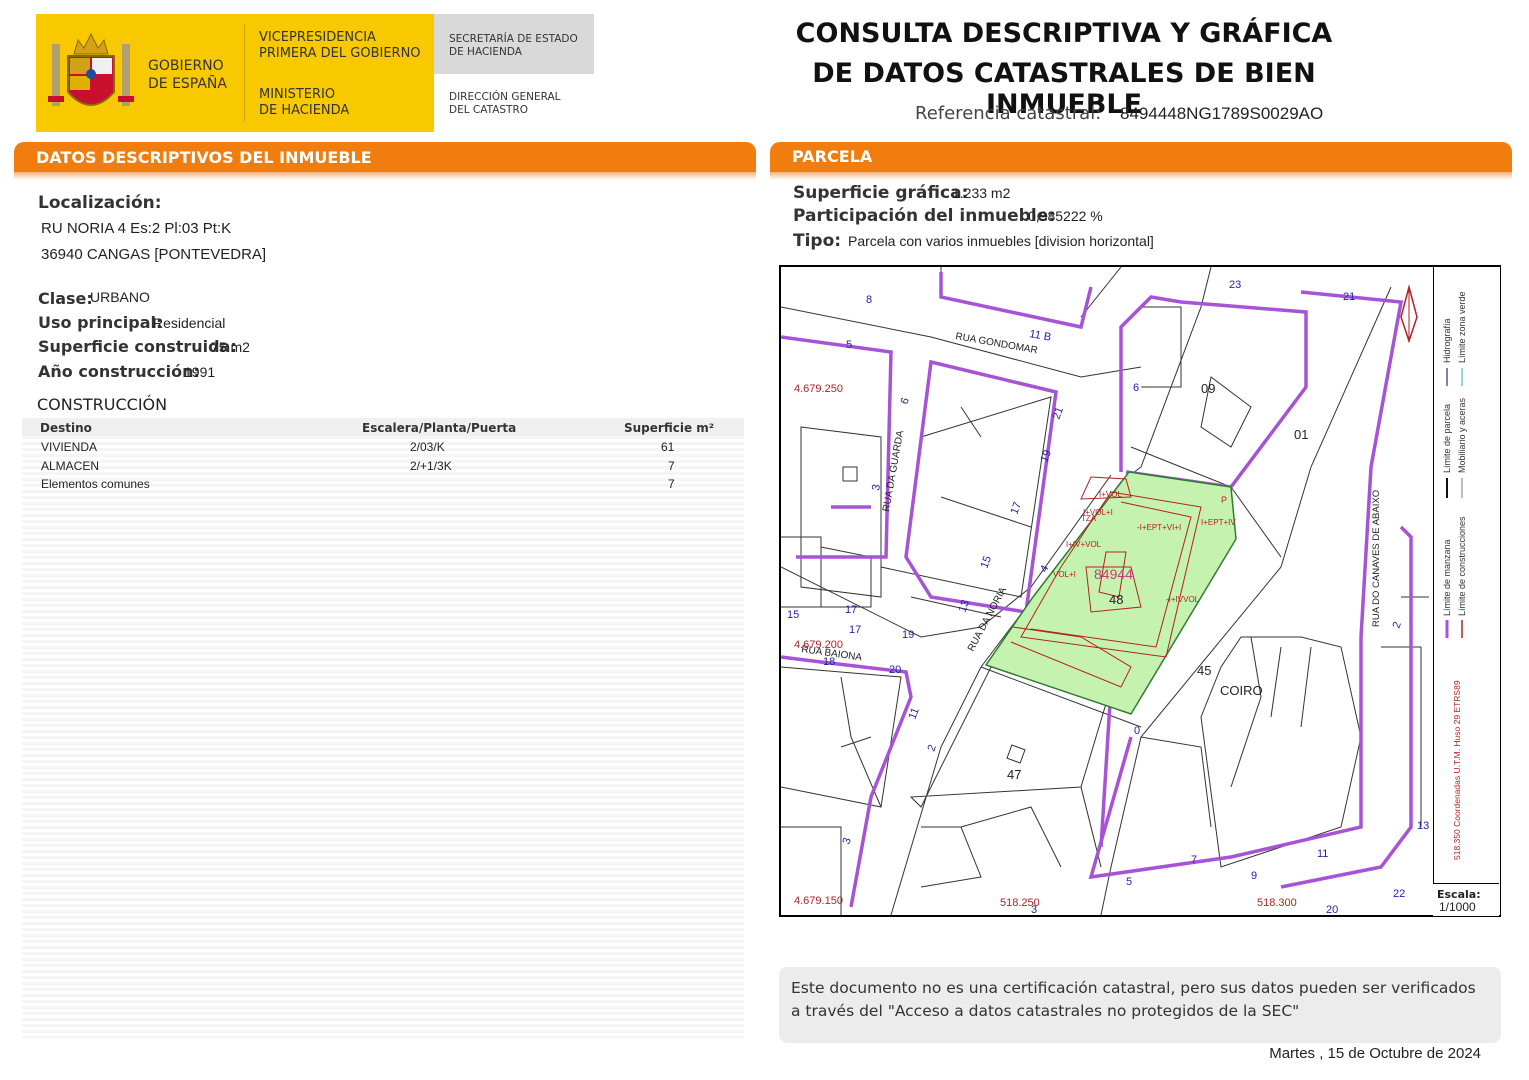  I want to click on participacion-label: Participación del inmueble:, so click(924, 216).